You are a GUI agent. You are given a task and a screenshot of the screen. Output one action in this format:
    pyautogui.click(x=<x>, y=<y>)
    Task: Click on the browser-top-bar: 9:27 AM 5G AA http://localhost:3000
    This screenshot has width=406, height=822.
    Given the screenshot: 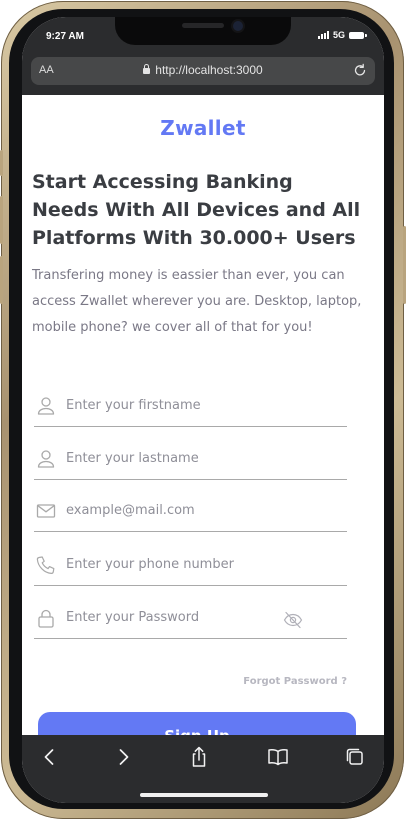 What is the action you would take?
    pyautogui.click(x=203, y=56)
    